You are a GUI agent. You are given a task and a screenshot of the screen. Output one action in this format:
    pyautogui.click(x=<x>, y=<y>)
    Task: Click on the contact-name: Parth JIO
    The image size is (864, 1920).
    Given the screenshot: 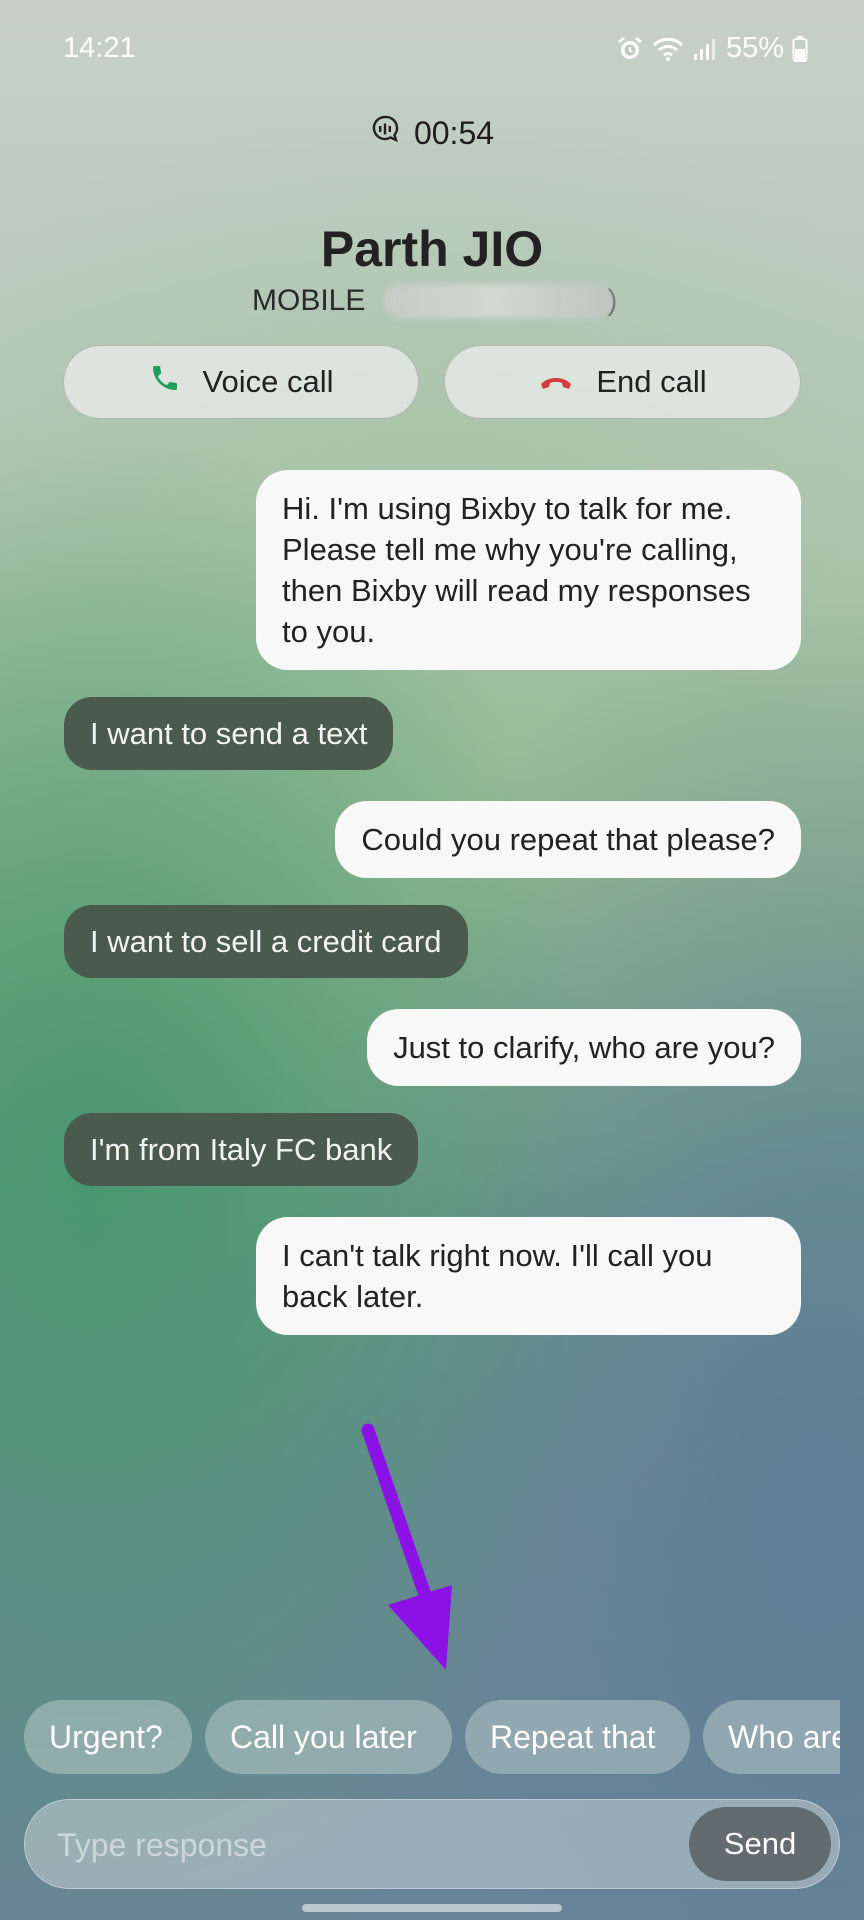 What is the action you would take?
    pyautogui.click(x=432, y=249)
    